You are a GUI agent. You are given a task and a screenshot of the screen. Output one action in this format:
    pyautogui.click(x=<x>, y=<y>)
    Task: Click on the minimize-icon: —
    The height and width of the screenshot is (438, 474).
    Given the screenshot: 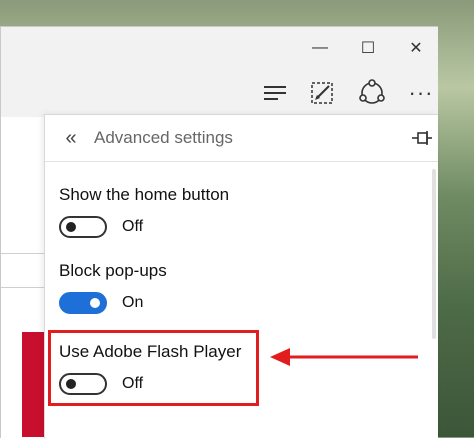 What is the action you would take?
    pyautogui.click(x=320, y=47)
    